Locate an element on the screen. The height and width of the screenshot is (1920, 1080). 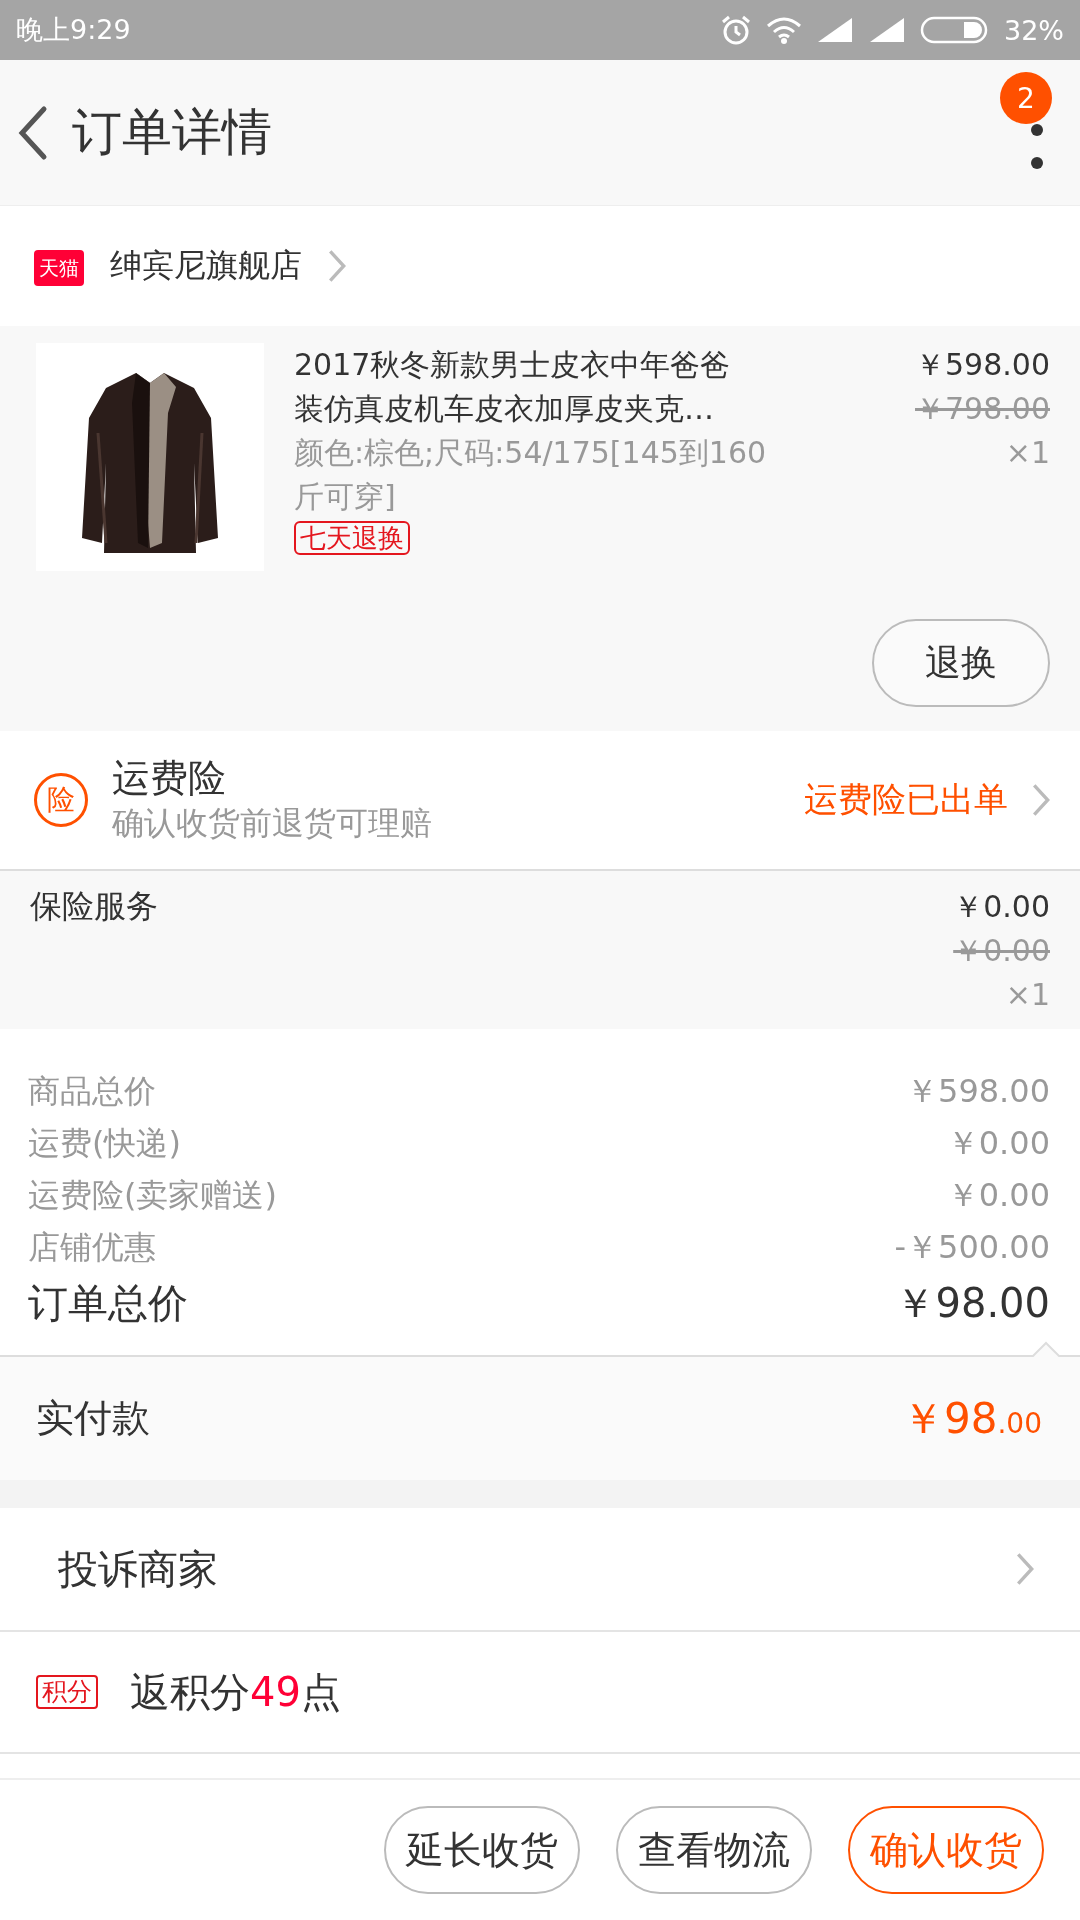
summary-label: 运费险(卖家赠送) is located at coordinates (152, 1195).